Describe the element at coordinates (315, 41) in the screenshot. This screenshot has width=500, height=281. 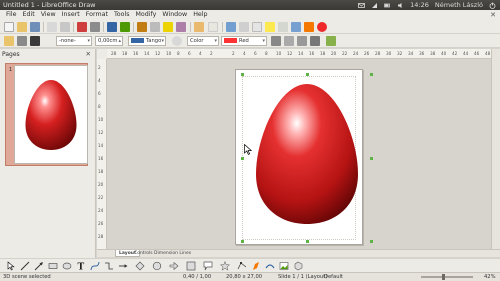
I see `arrange-icon` at that location.